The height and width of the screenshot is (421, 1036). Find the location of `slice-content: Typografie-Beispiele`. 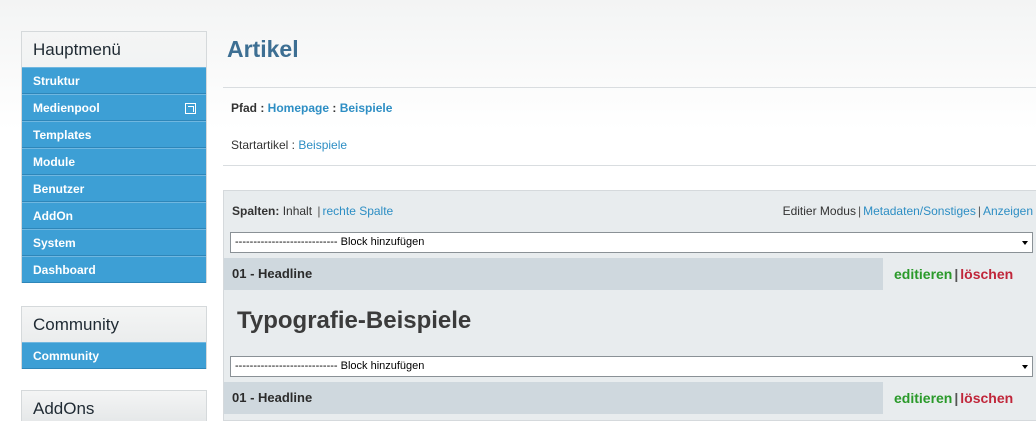

slice-content: Typografie-Beispiele is located at coordinates (630, 323).